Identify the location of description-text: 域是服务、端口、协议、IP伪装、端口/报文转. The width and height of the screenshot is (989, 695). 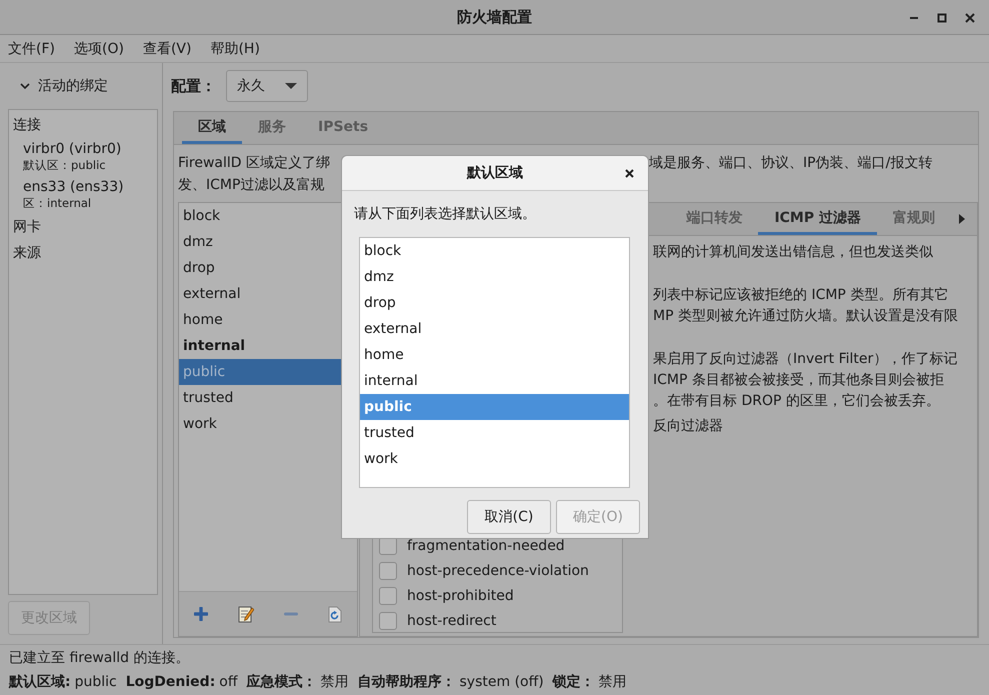
(790, 163).